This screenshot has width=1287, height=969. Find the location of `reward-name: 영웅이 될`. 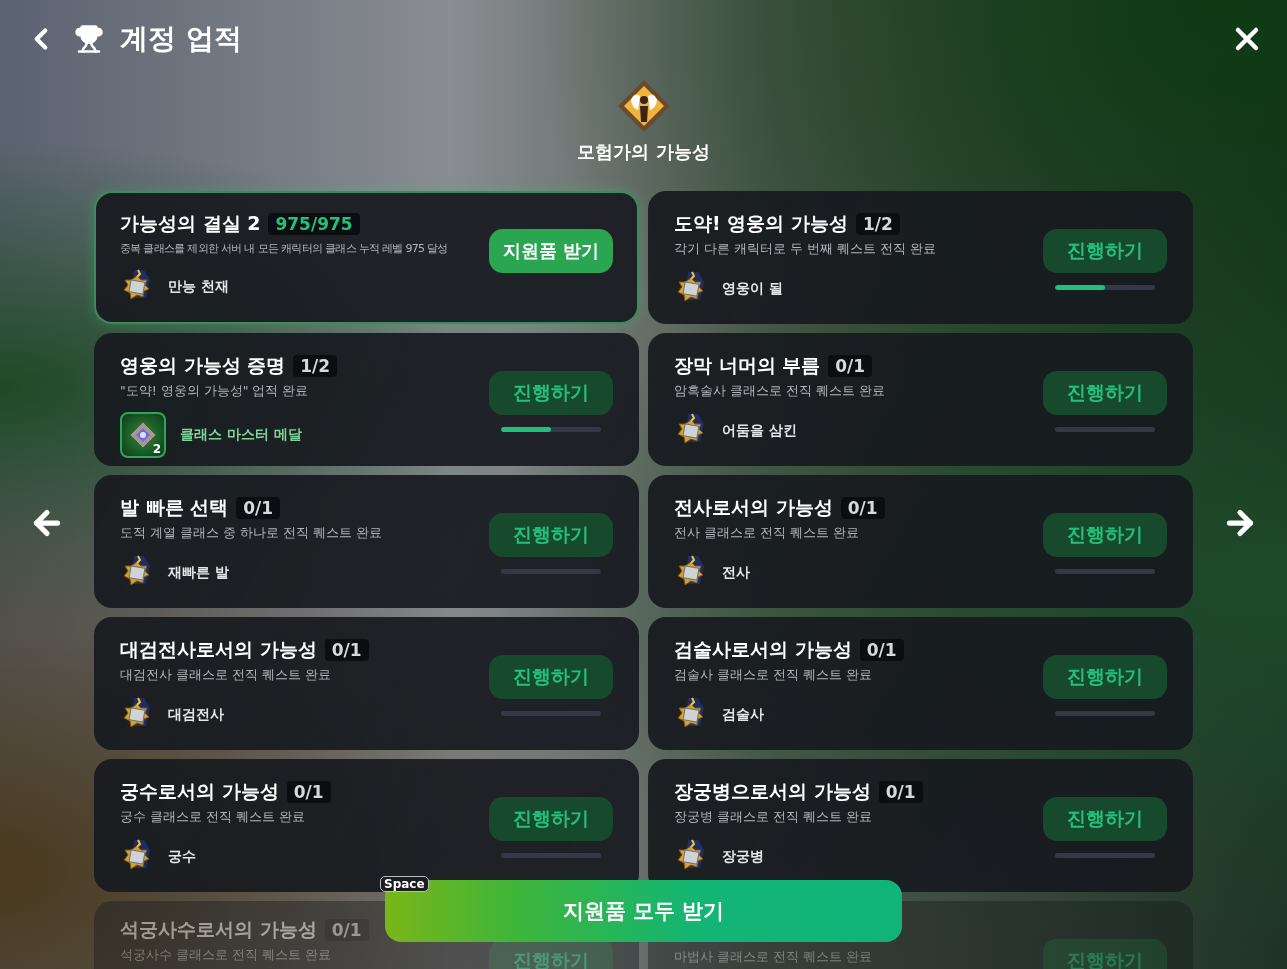

reward-name: 영웅이 될 is located at coordinates (752, 289).